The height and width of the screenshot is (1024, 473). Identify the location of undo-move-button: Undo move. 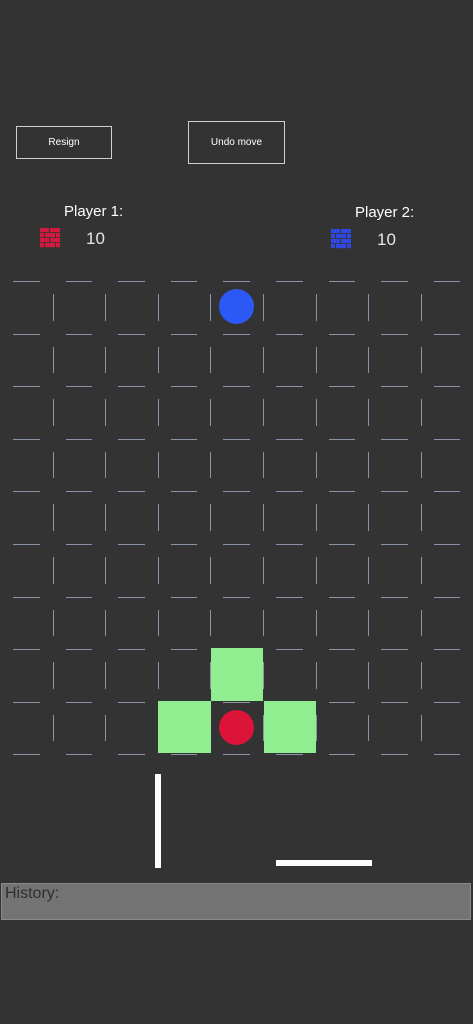
(236, 142).